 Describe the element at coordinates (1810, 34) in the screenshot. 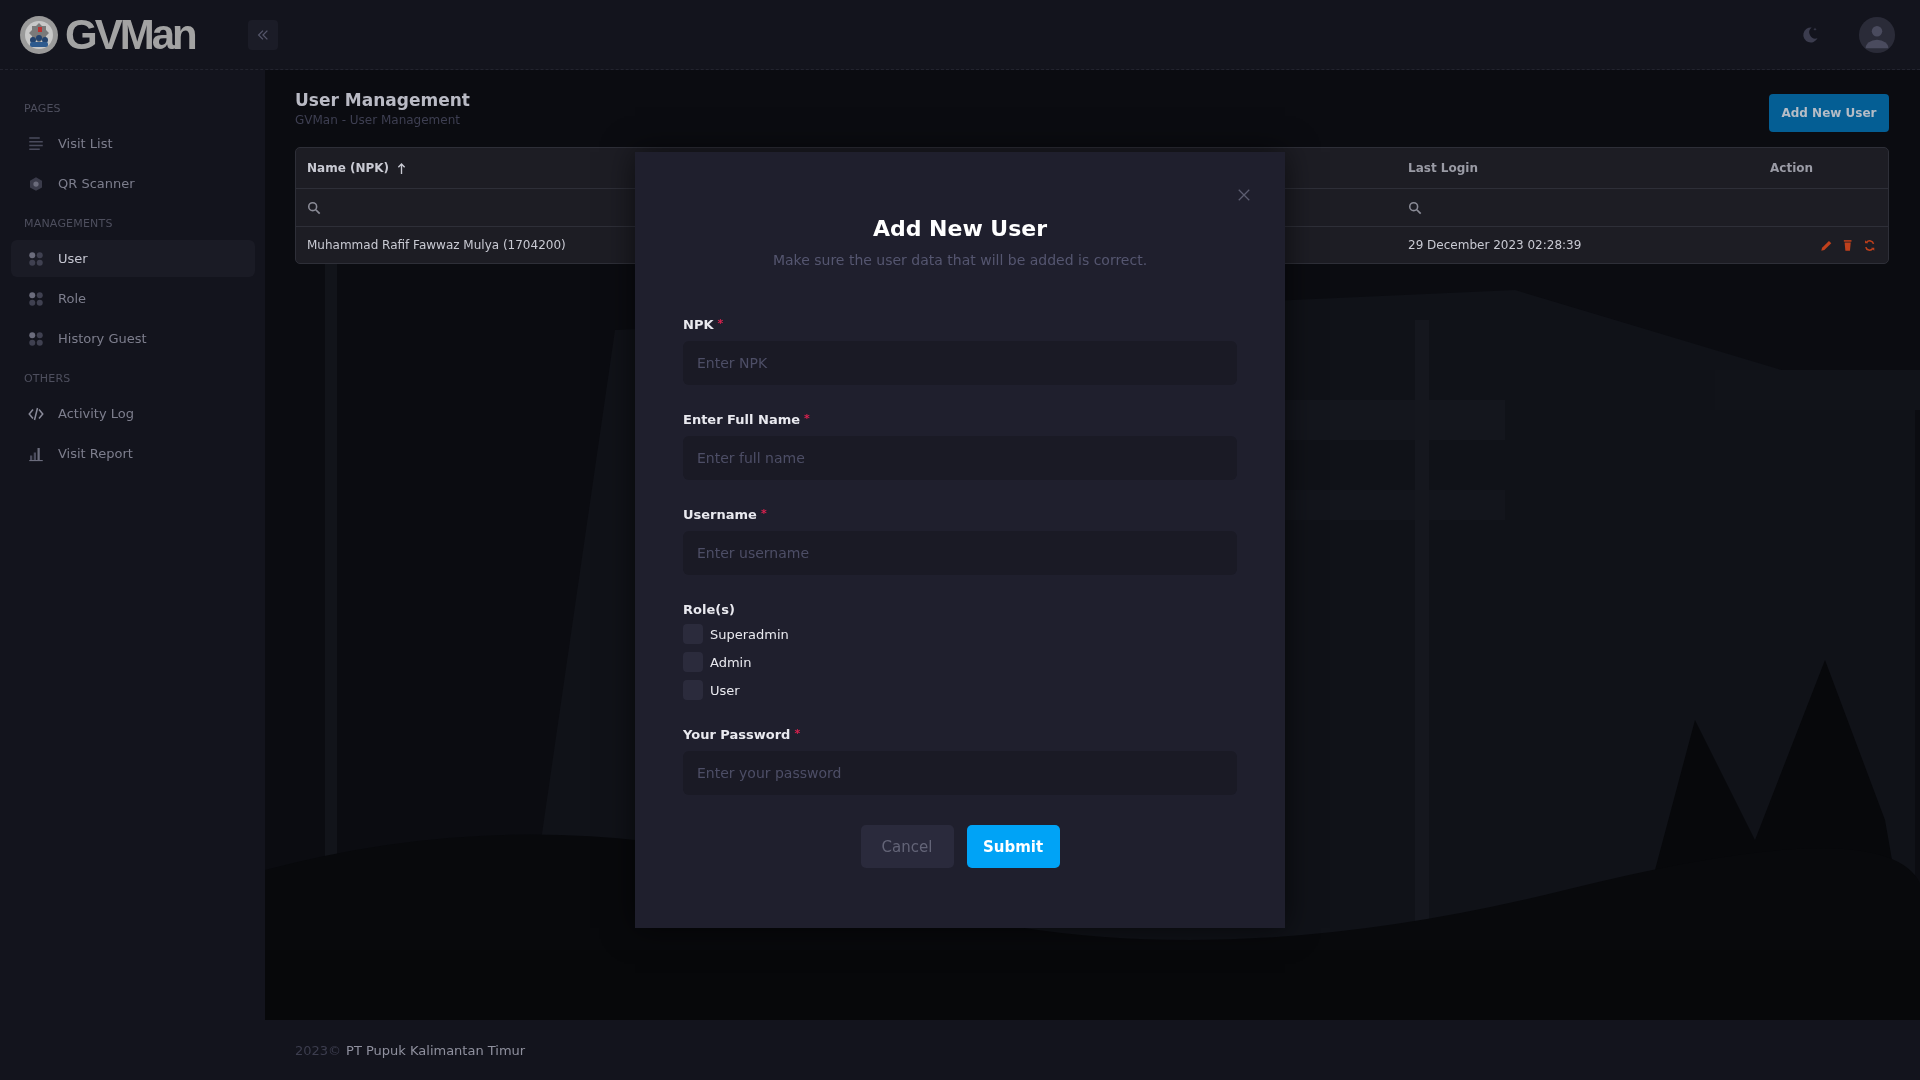

I see `moon-icon` at that location.